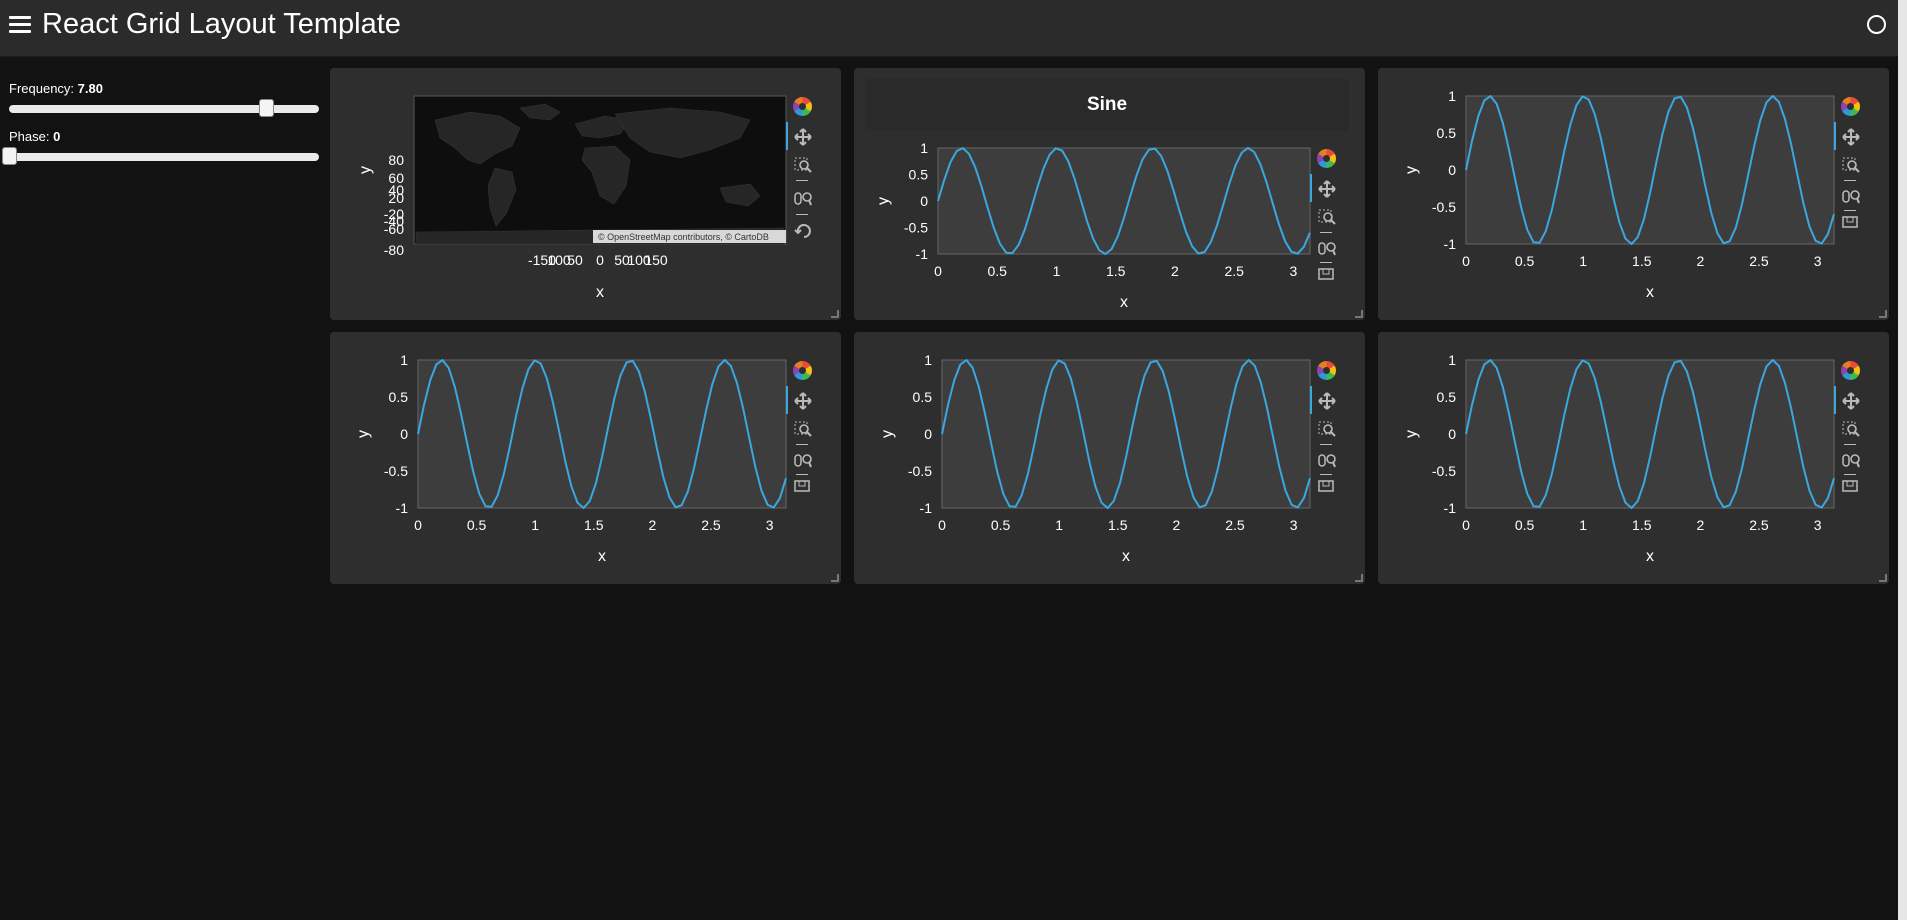  I want to click on map-x-axis-label: x, so click(600, 292).